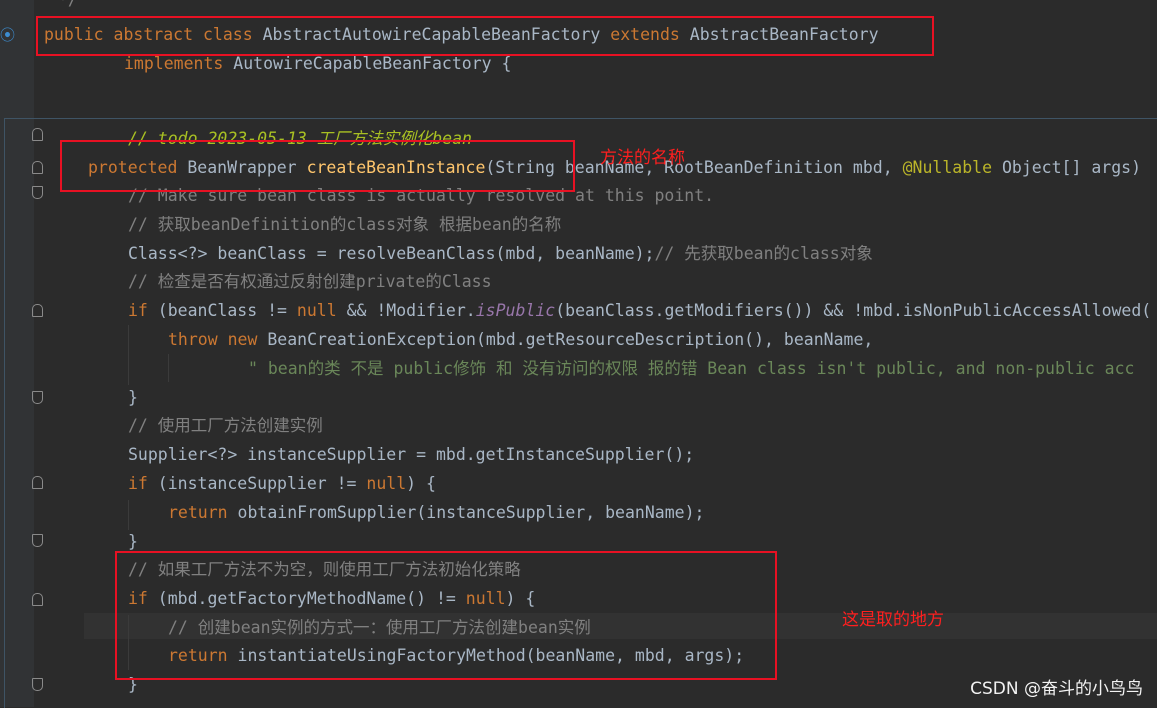  What do you see at coordinates (1067, 167) in the screenshot?
I see `parameters-rest: Object[] args)` at bounding box center [1067, 167].